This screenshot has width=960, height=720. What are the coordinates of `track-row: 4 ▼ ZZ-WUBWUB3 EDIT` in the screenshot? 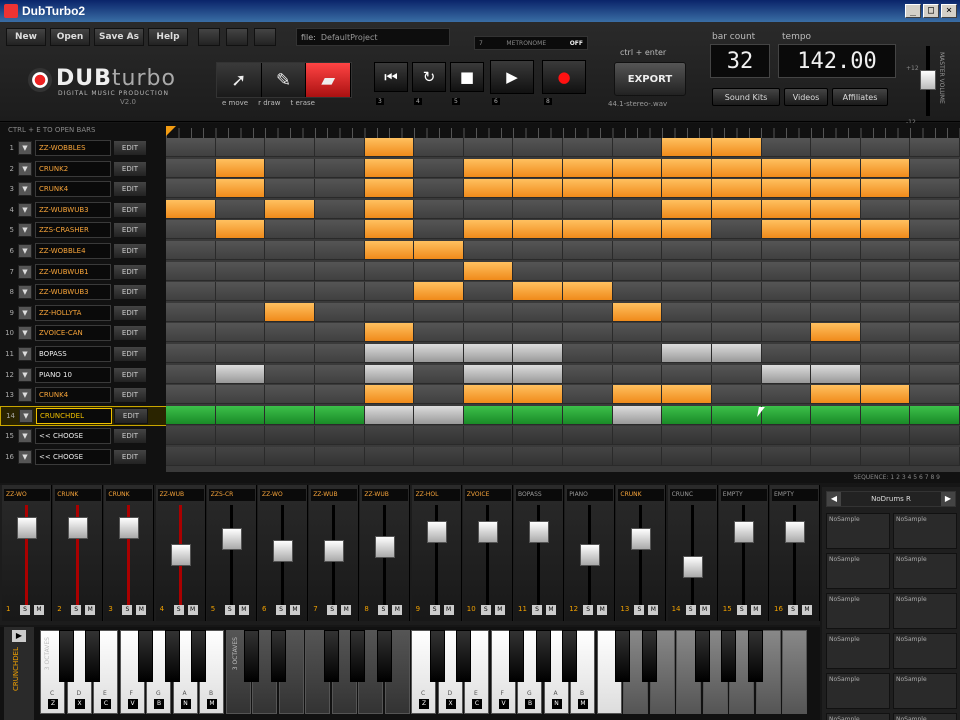 It's located at (84, 210).